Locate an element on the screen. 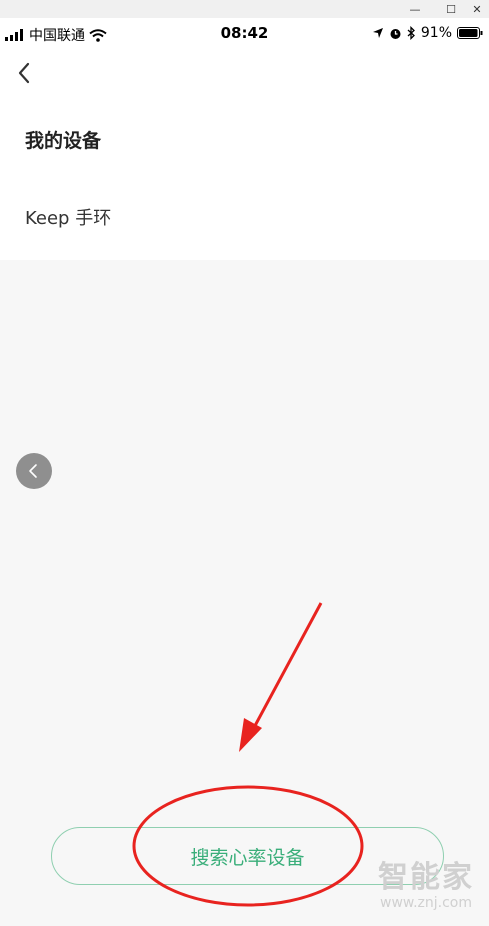 This screenshot has width=489, height=926. maximize-icon: ☐ is located at coordinates (451, 9).